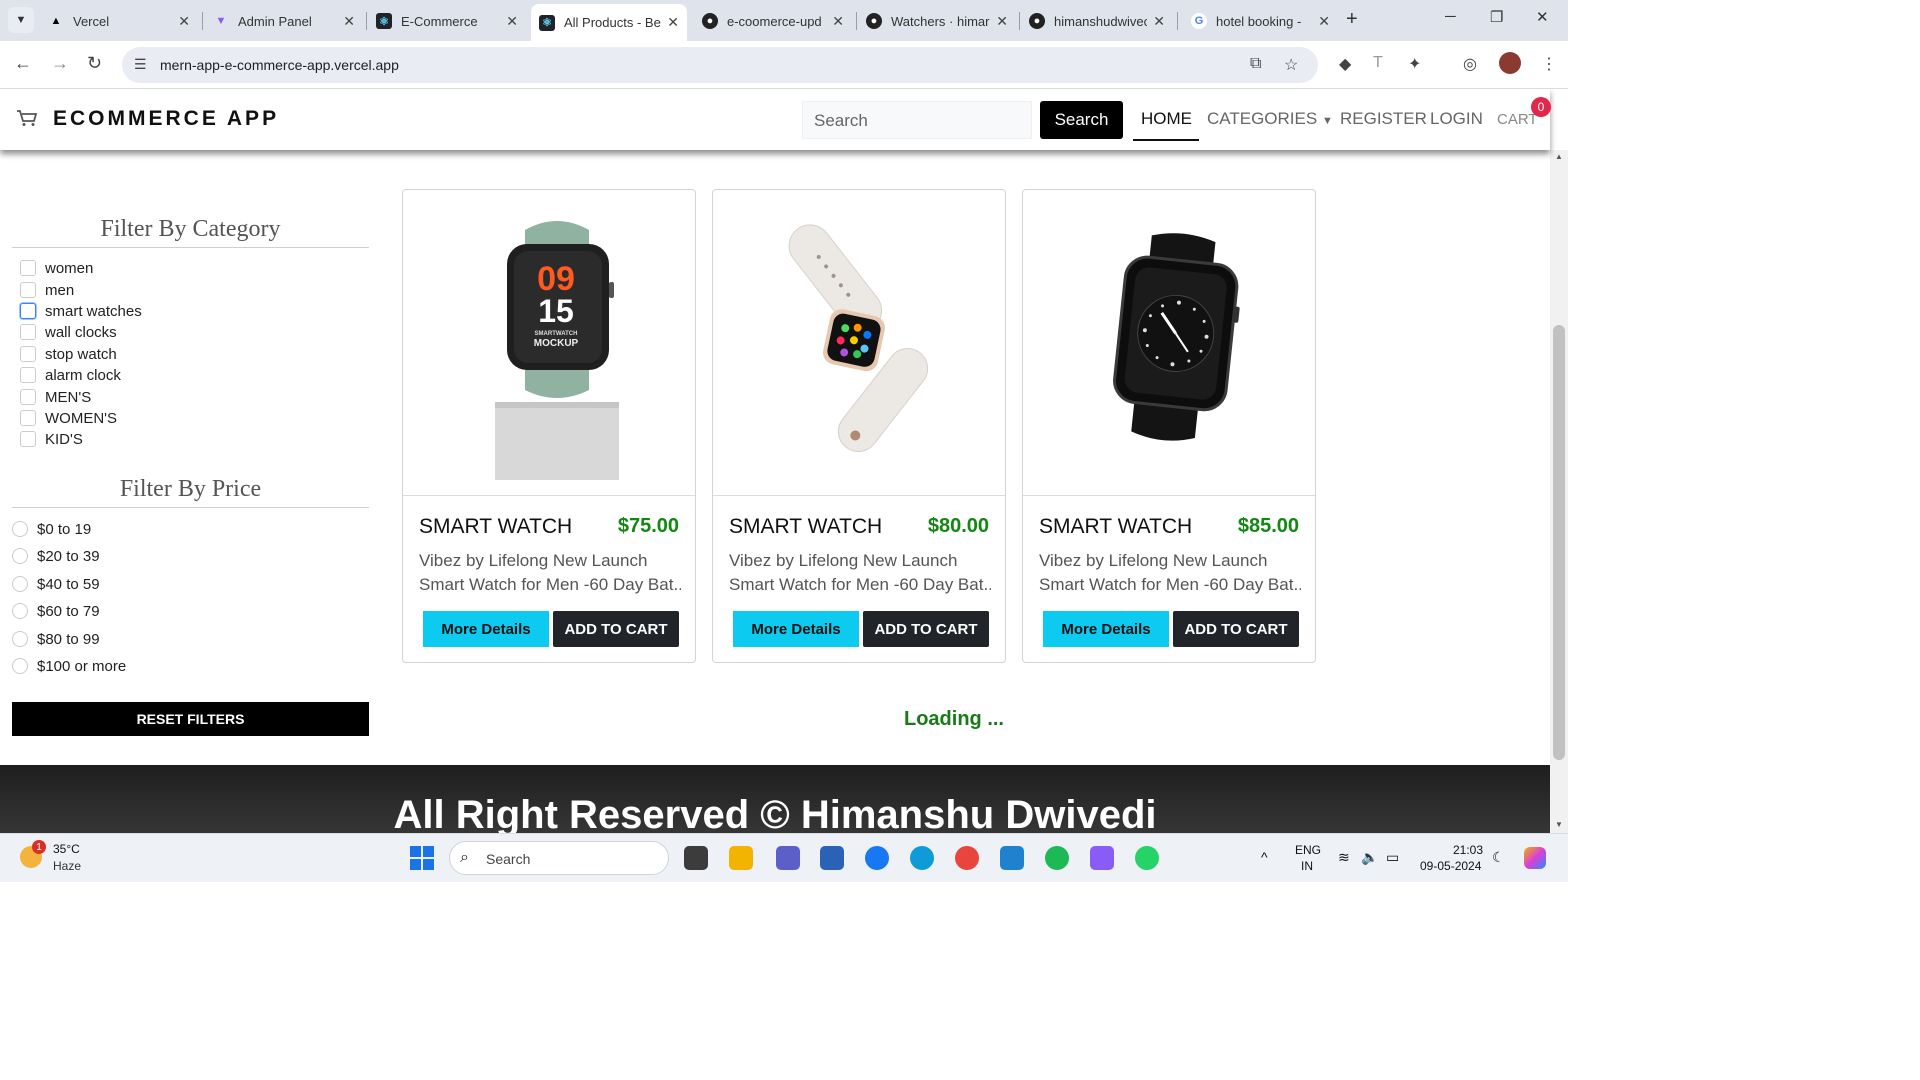 The image size is (1920, 1080). Describe the element at coordinates (140, 64) in the screenshot. I see `site-info-icon: ☰` at that location.